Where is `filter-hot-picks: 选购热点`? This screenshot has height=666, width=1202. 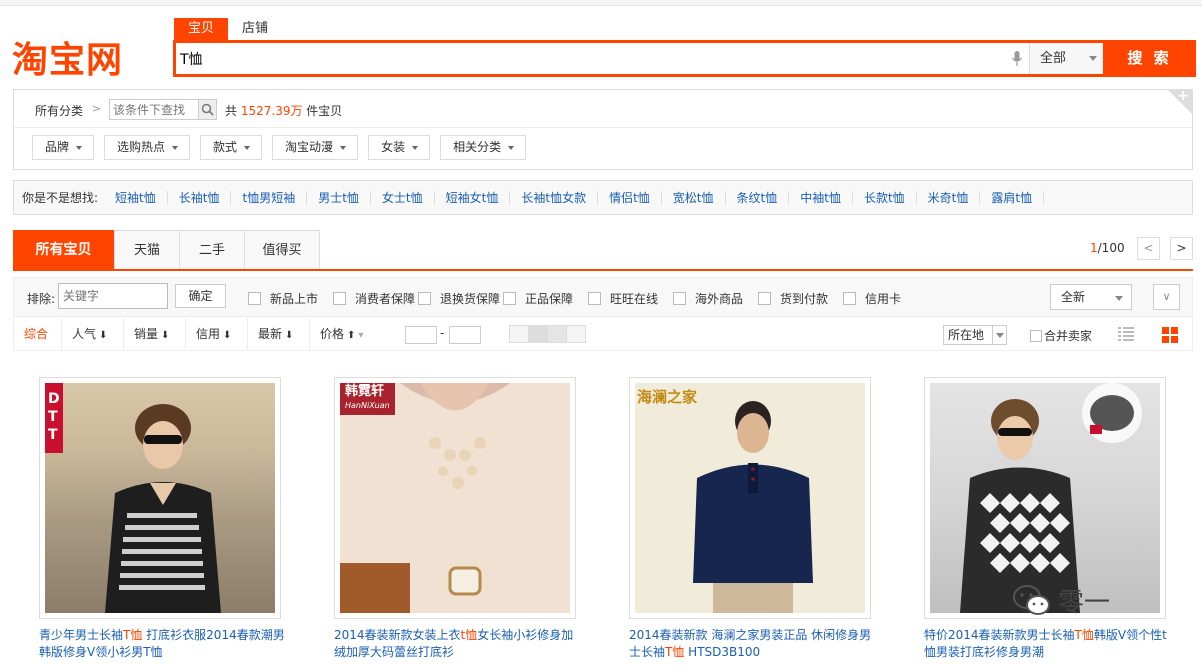 filter-hot-picks: 选购热点 is located at coordinates (147, 147).